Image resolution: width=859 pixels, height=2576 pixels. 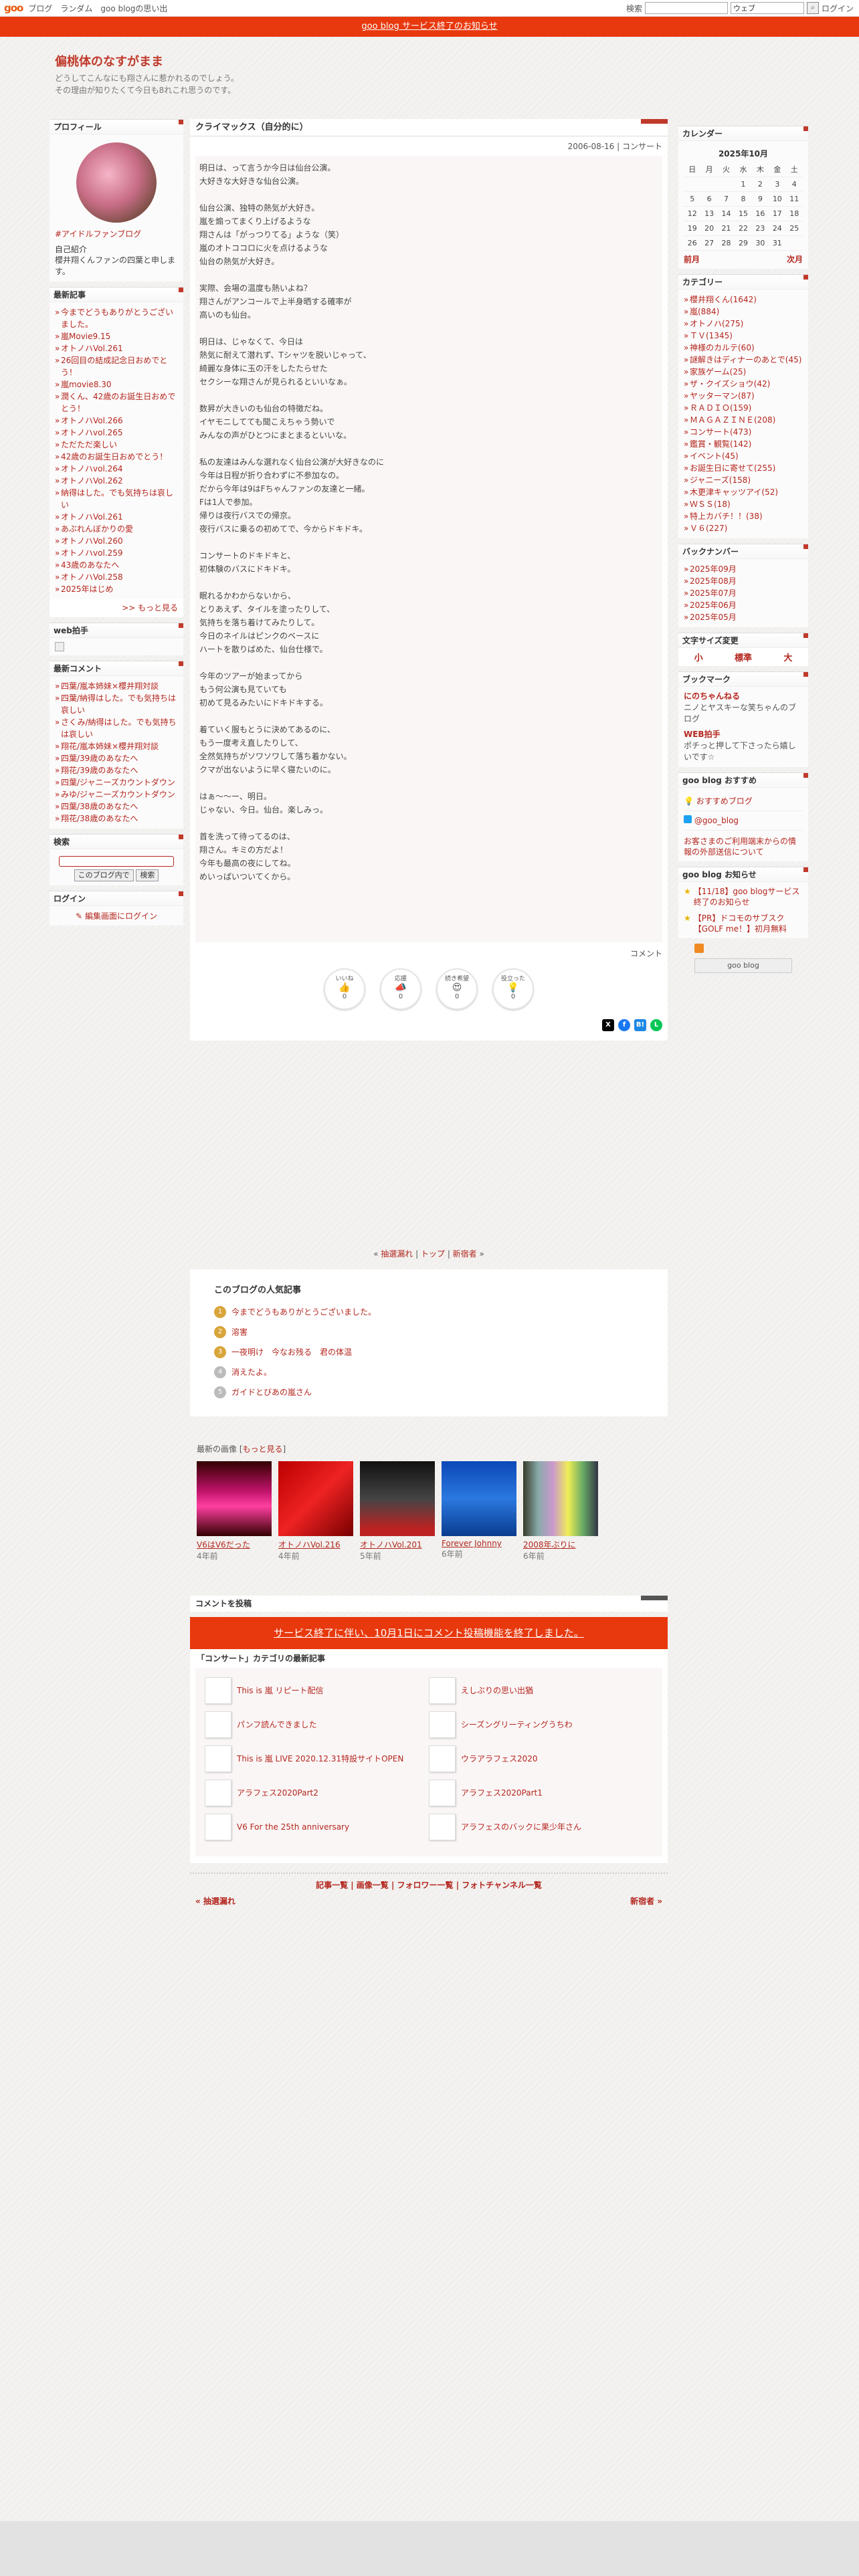 What do you see at coordinates (429, 1882) in the screenshot?
I see `bottom-links: 記事一覧 | 画像一覧 | フォロワー一覧 | フォトチャンネル一覧` at bounding box center [429, 1882].